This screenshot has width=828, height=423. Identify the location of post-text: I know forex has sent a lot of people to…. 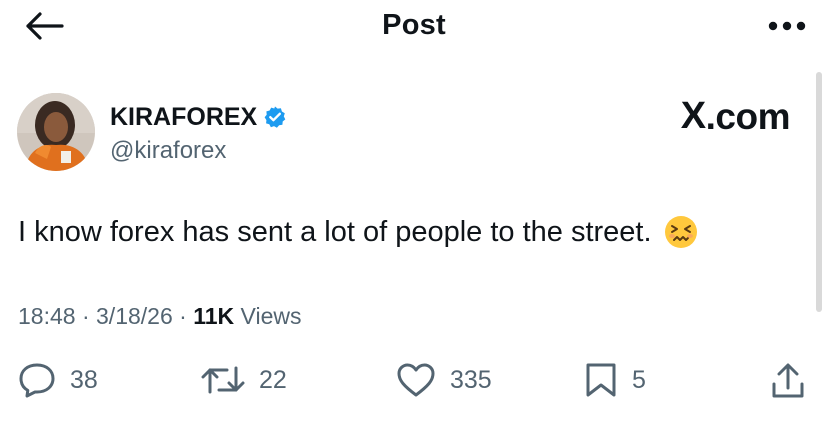
(358, 232).